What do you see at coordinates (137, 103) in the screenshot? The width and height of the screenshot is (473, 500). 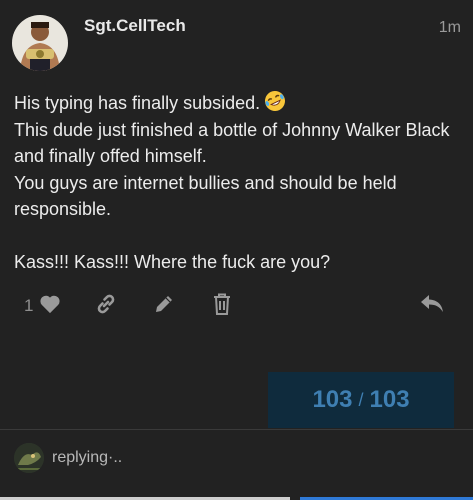 I see `post-line-1: His typing has finally subsided.` at bounding box center [137, 103].